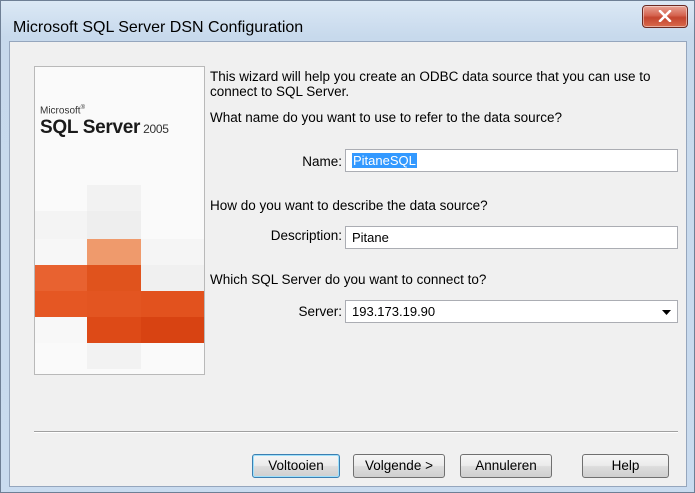 The image size is (695, 493). I want to click on title-bar: Microsoft SQL Server DSN Configuration, so click(347, 21).